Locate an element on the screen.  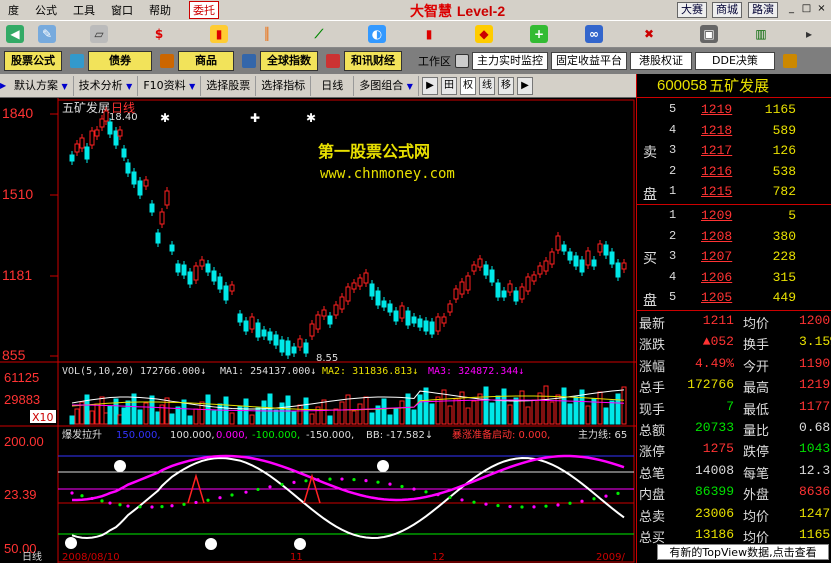
brand-level: Level-2 is located at coordinates (481, 11).